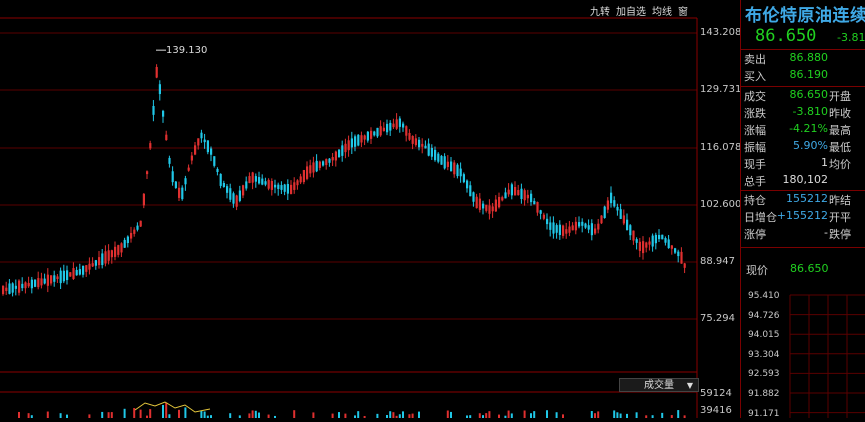  I want to click on toolbar-add-watchlist: 加自选, so click(631, 10).